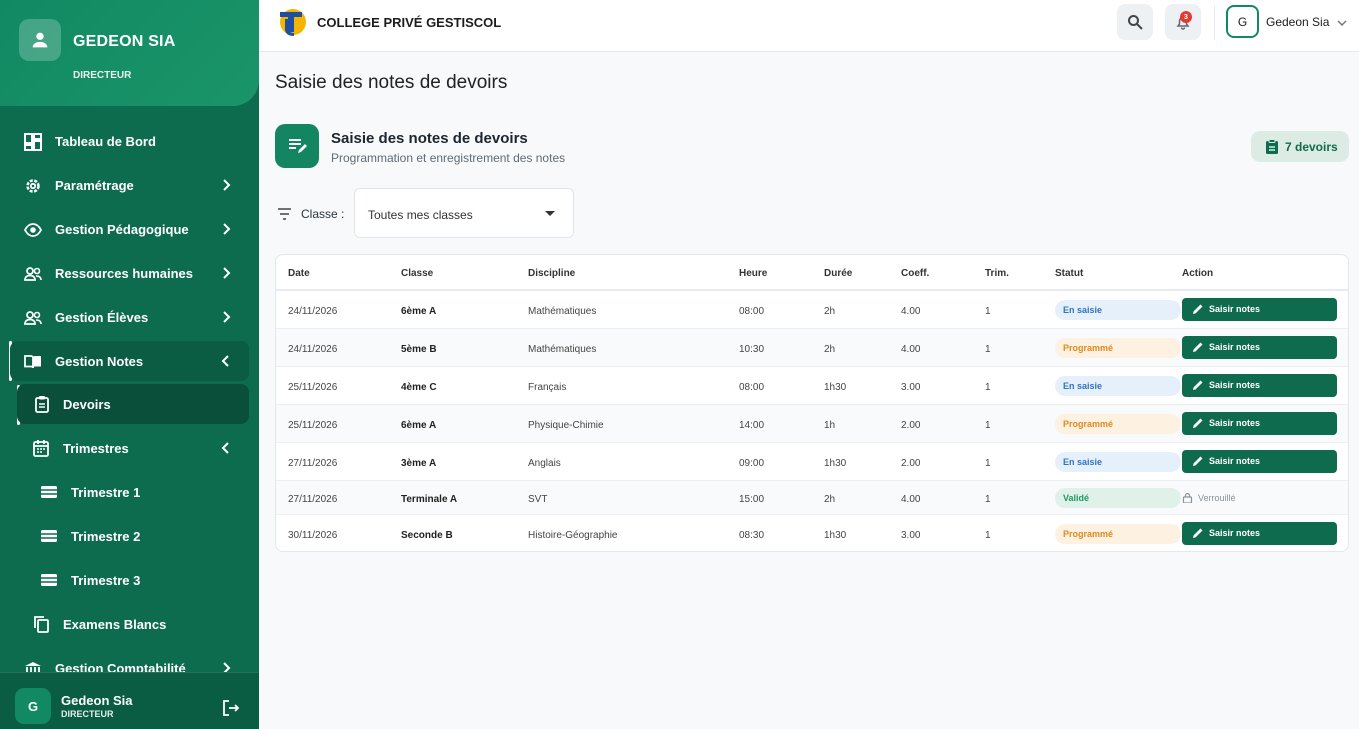 This screenshot has width=1359, height=729. Describe the element at coordinates (99, 361) in the screenshot. I see `sidebar-item-label: Gestion Notes` at that location.